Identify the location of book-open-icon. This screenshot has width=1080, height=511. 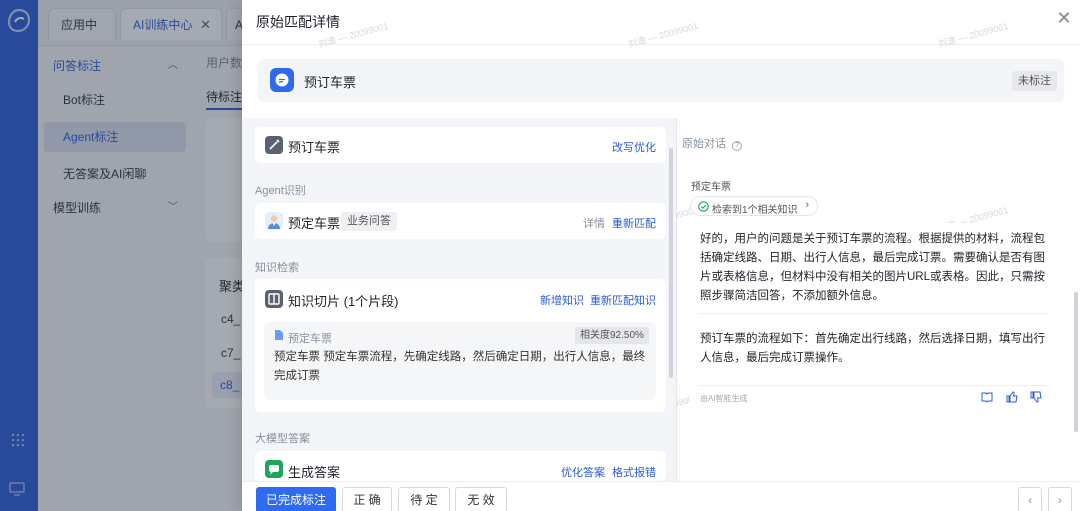
(987, 397).